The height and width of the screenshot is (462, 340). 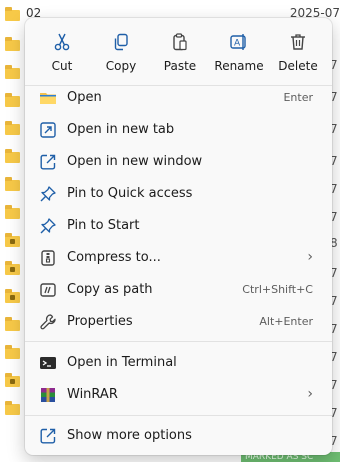 What do you see at coordinates (135, 161) in the screenshot?
I see `menu-item-label: Open in new window` at bounding box center [135, 161].